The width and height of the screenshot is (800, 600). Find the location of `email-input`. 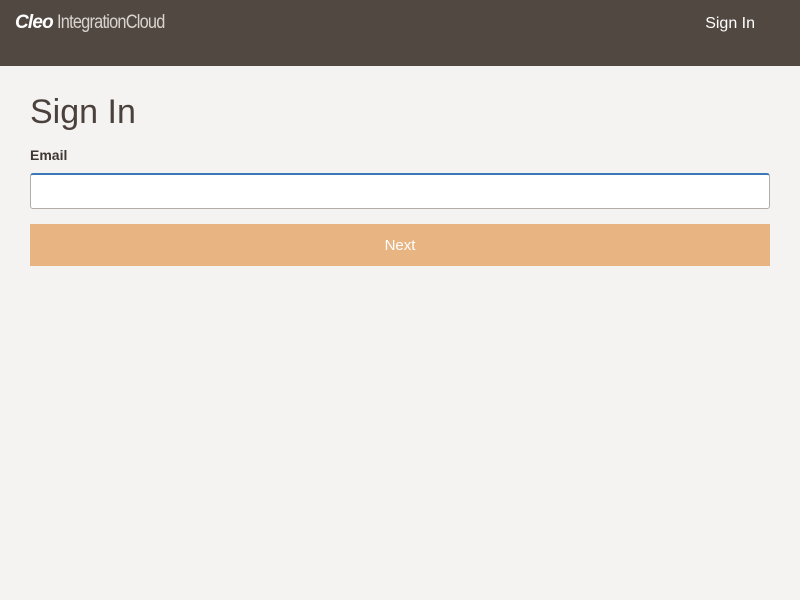

email-input is located at coordinates (400, 191).